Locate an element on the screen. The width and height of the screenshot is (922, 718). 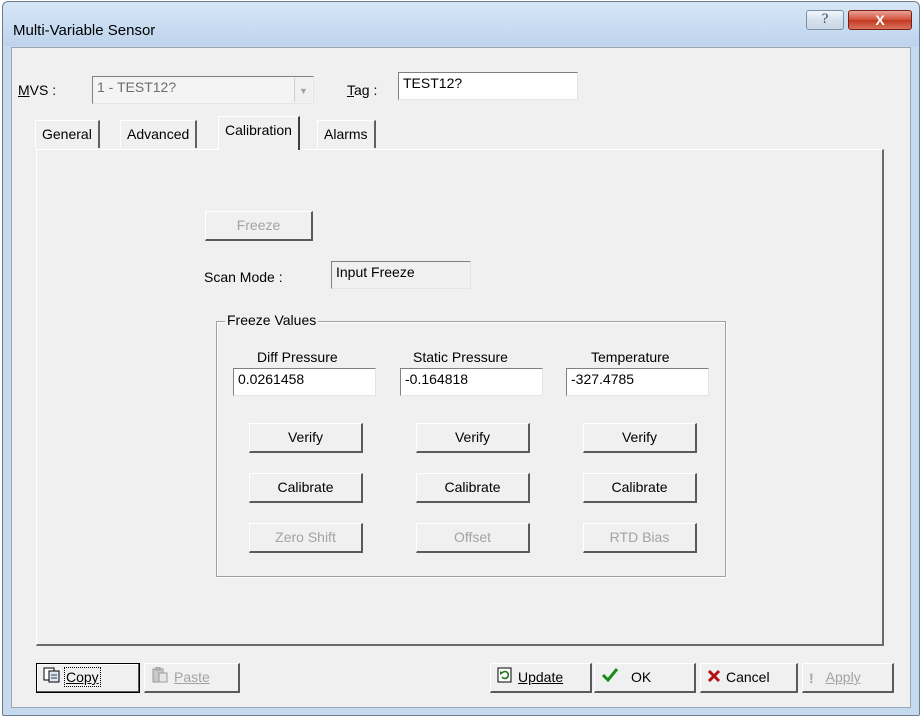
mvs-value: 1 - TEST12? is located at coordinates (137, 87).